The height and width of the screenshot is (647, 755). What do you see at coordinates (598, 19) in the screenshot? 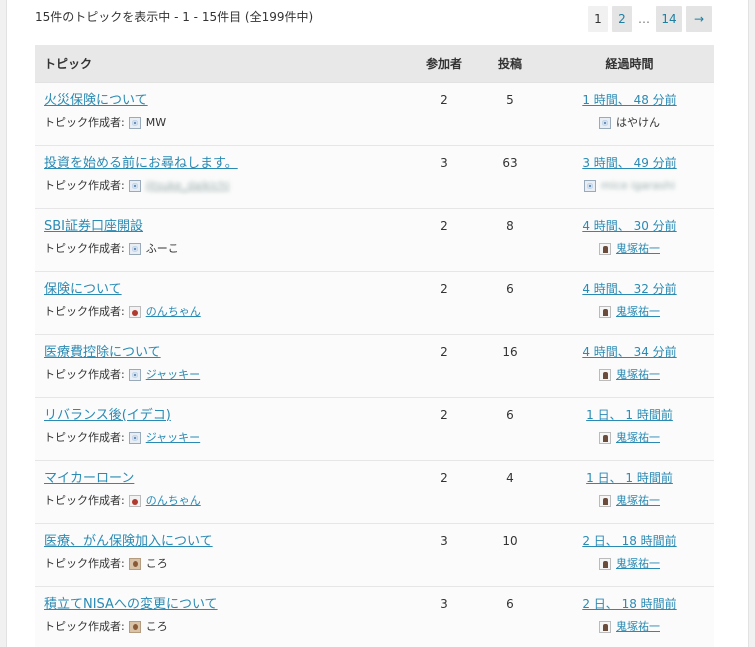
I see `page-1-current: 1` at bounding box center [598, 19].